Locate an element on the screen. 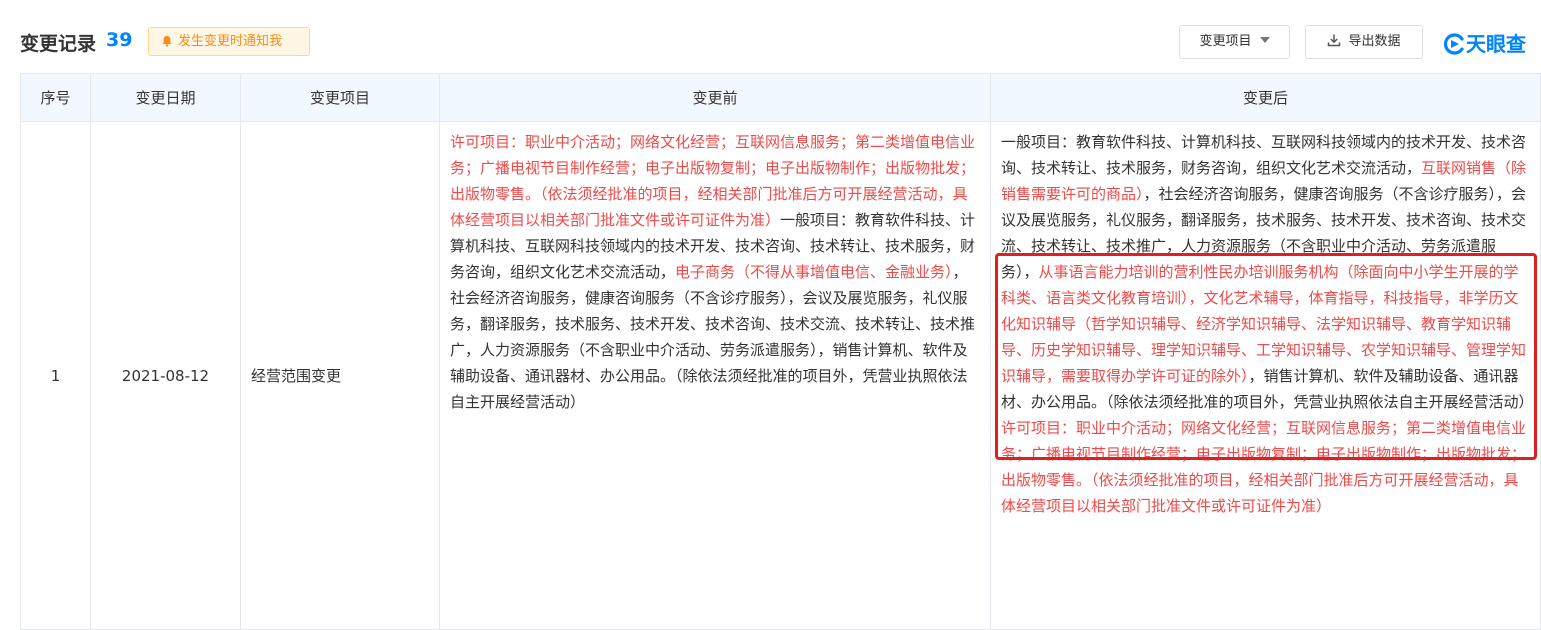 The image size is (1541, 630). column-header-item: 变更项目 is located at coordinates (340, 97).